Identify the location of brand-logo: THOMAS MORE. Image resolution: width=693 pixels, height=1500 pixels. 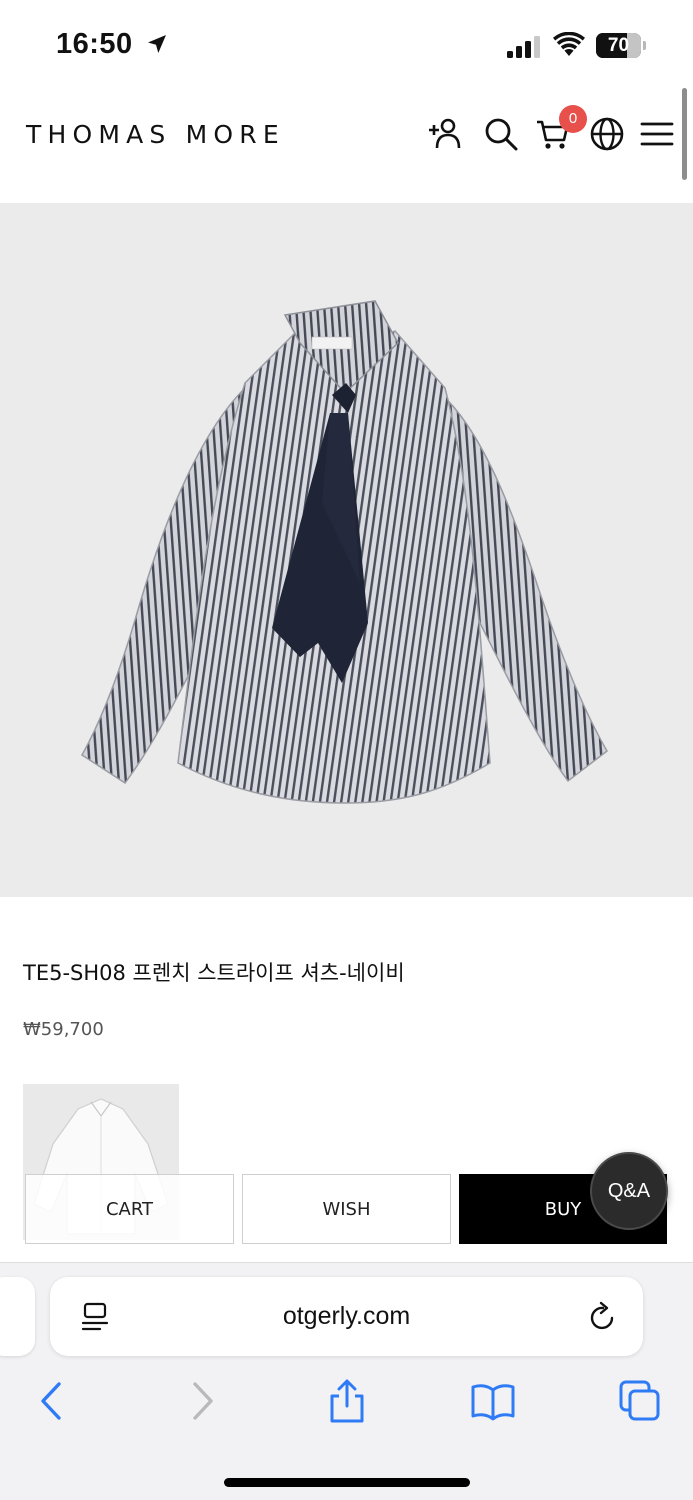
(155, 134).